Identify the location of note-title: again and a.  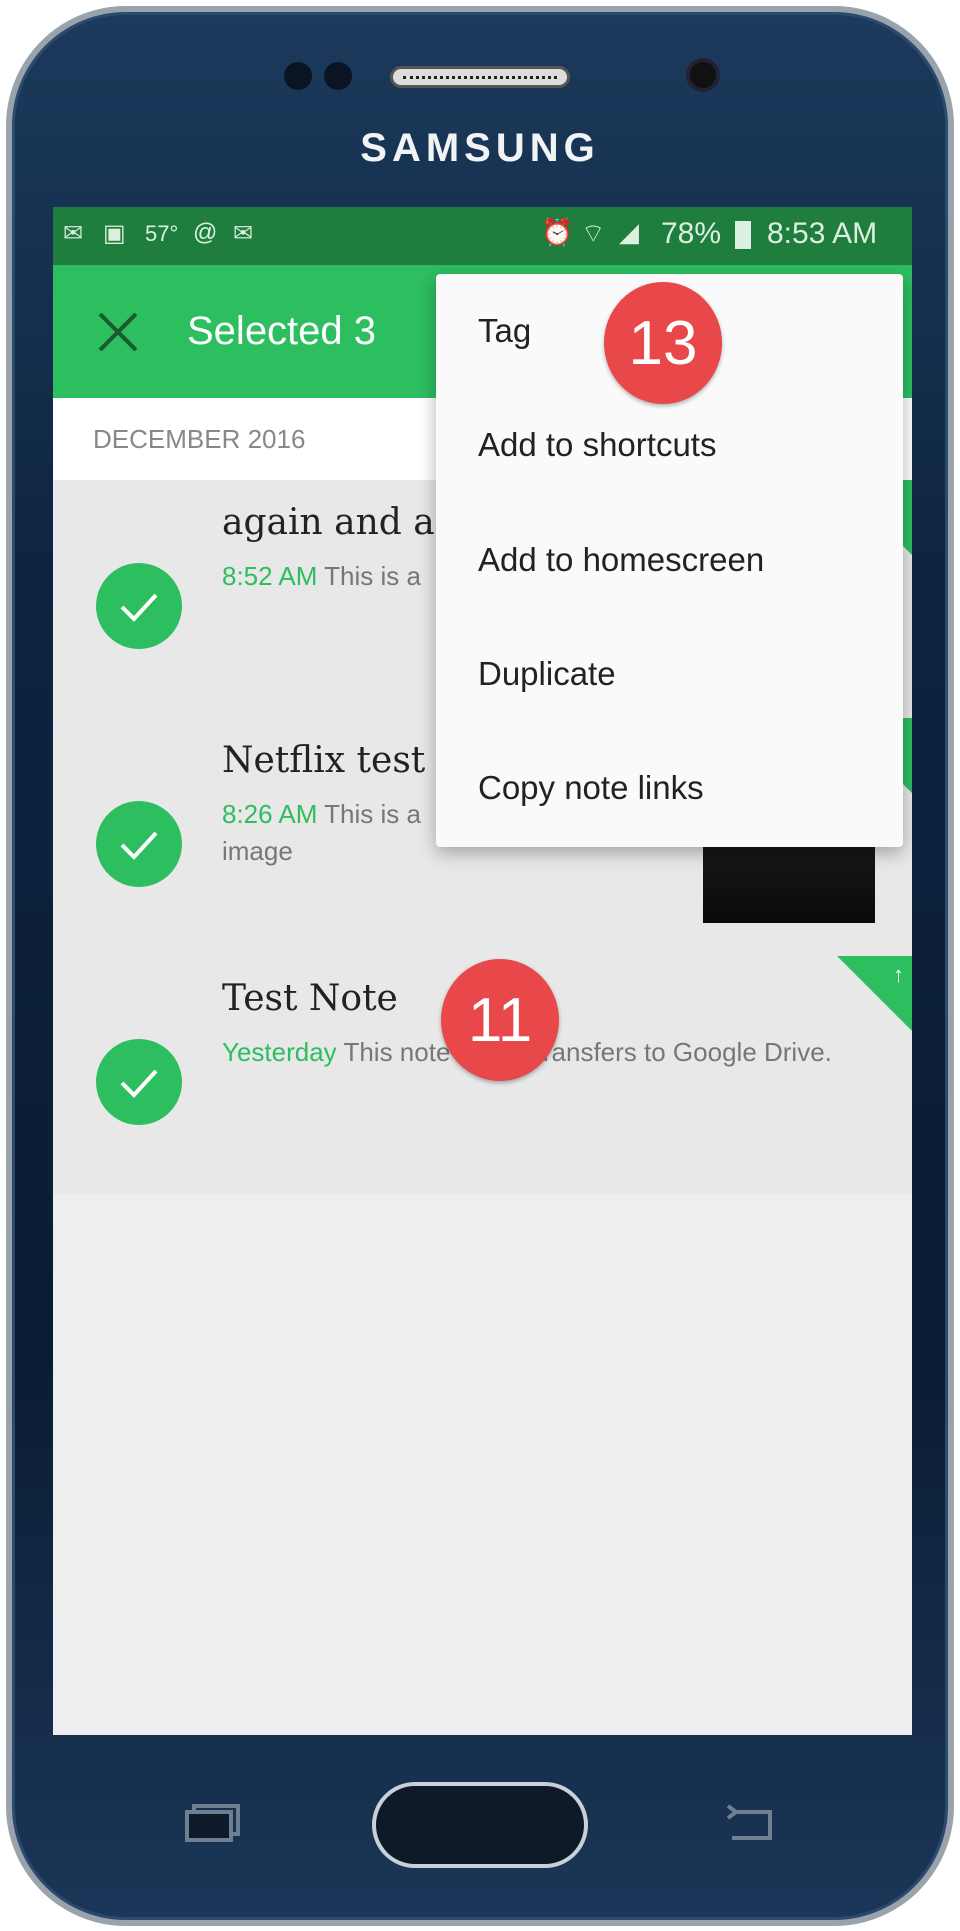
(328, 522).